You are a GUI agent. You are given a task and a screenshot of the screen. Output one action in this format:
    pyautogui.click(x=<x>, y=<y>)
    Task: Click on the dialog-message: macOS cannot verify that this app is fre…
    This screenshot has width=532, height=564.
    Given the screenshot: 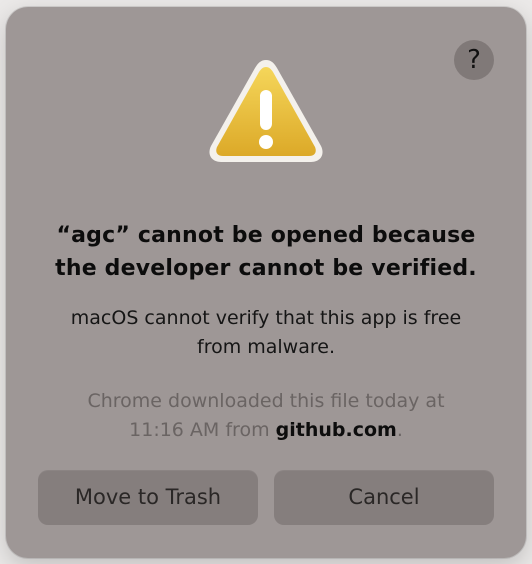 What is the action you would take?
    pyautogui.click(x=266, y=333)
    